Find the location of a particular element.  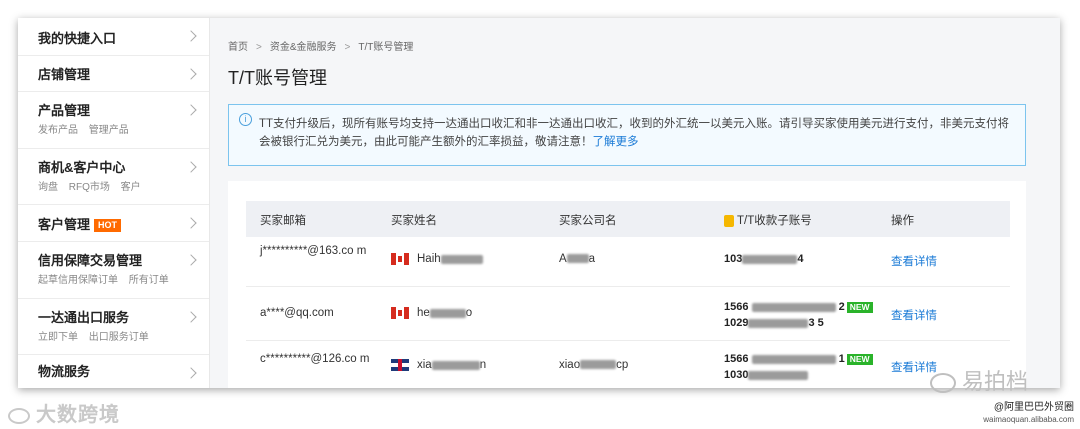

sidebar-item-label: 我的快捷入口 is located at coordinates (77, 38).